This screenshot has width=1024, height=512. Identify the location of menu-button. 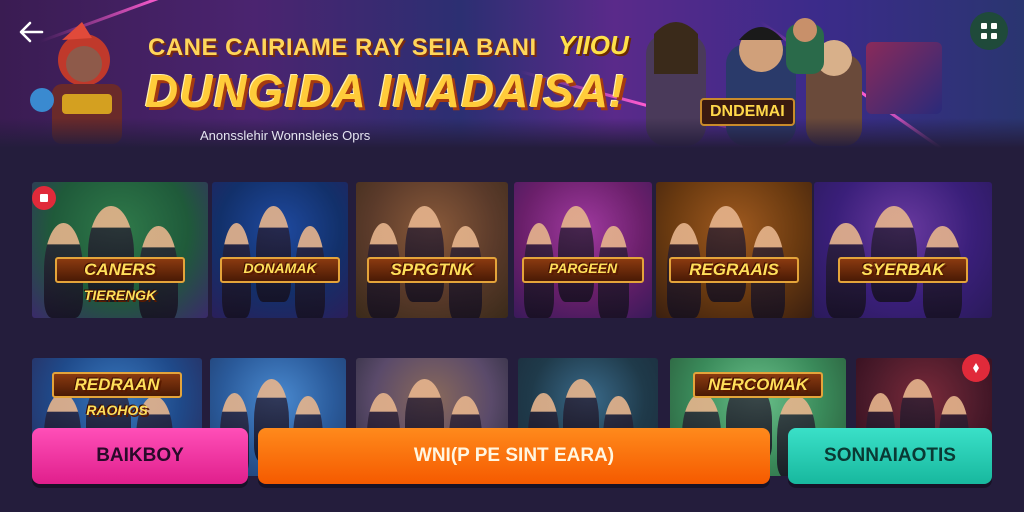
(989, 31).